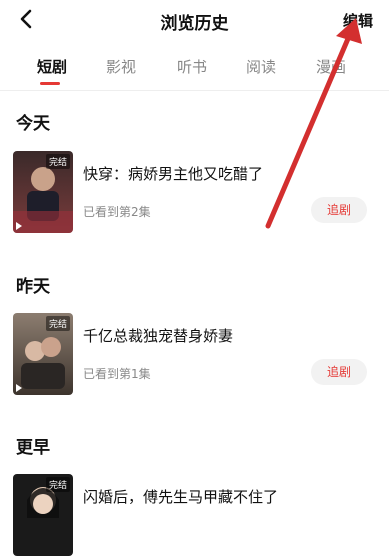 This screenshot has height=560, width=389. What do you see at coordinates (358, 20) in the screenshot?
I see `edit-button: 编辑` at bounding box center [358, 20].